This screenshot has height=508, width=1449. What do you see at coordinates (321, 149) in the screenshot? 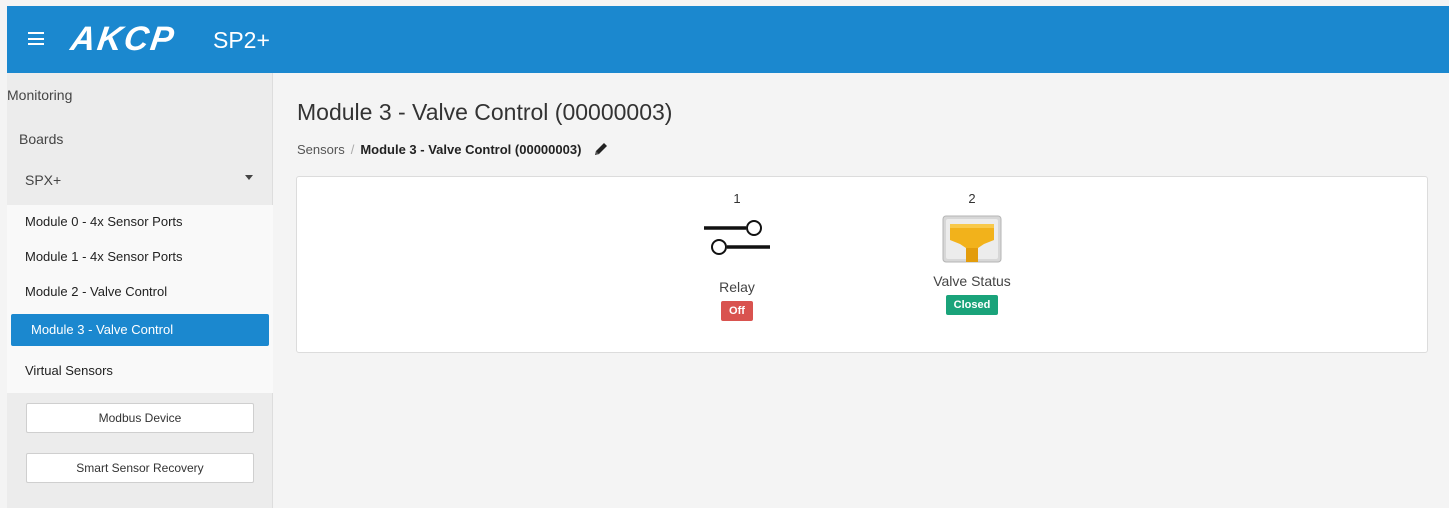
I see `breadcrumb-root: Sensors` at bounding box center [321, 149].